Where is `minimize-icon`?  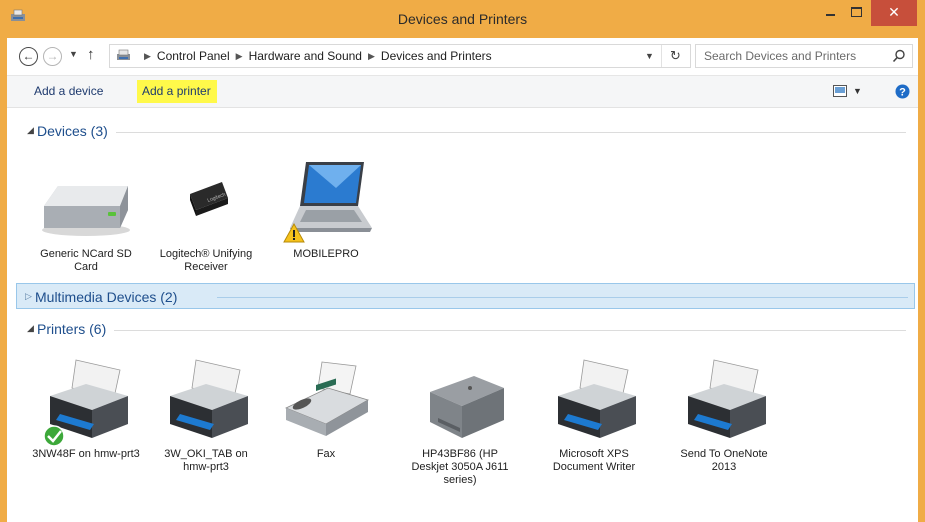 minimize-icon is located at coordinates (830, 15).